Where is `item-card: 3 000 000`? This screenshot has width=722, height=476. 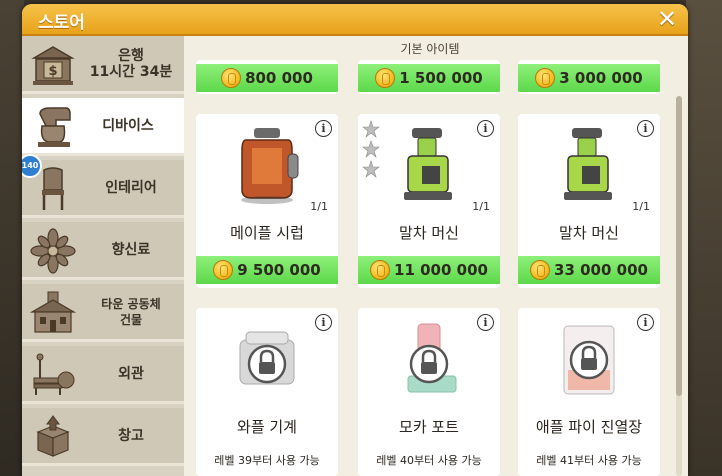 item-card: 3 000 000 is located at coordinates (589, 77).